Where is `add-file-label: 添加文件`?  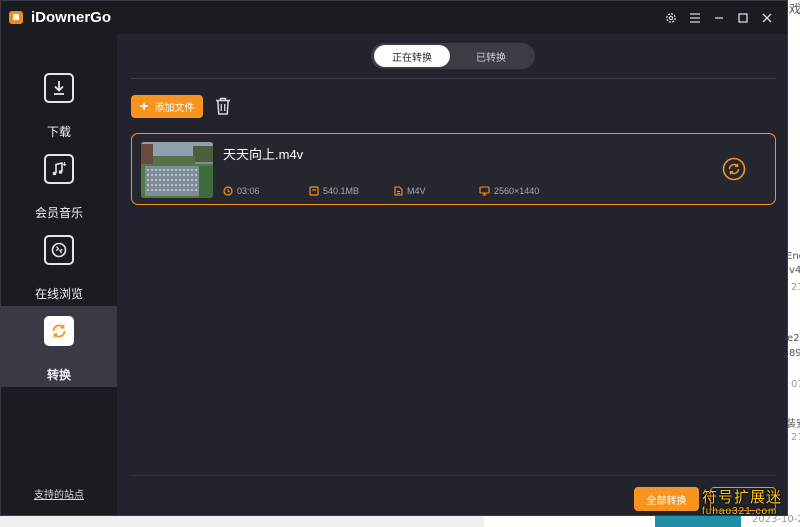
add-file-label: 添加文件 is located at coordinates (174, 108).